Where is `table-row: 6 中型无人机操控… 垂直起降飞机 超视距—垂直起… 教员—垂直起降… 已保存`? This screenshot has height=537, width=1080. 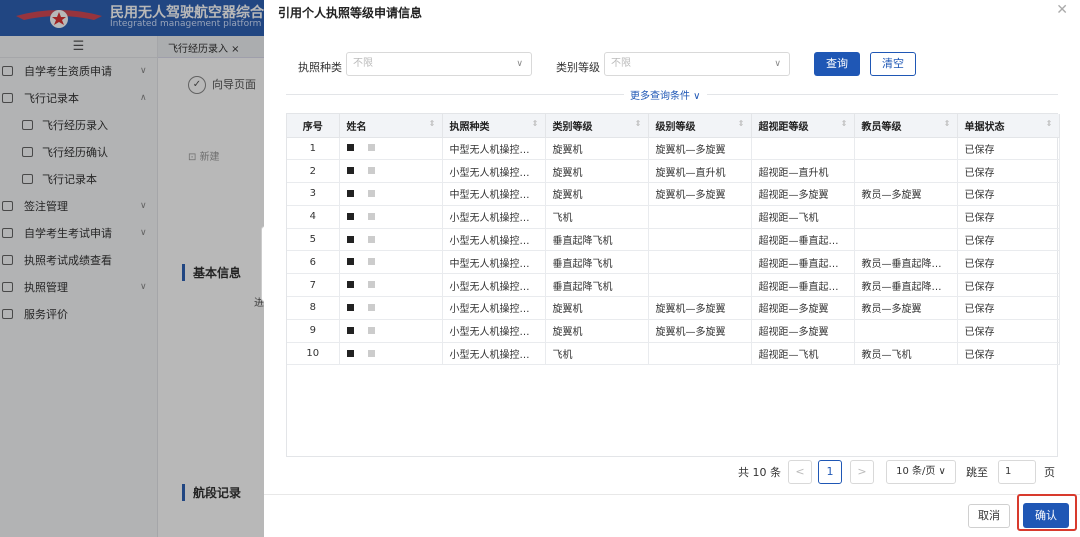 table-row: 6 中型无人机操控… 垂直起降飞机 超视距—垂直起… 教员—垂直起降… 已保存 is located at coordinates (673, 262).